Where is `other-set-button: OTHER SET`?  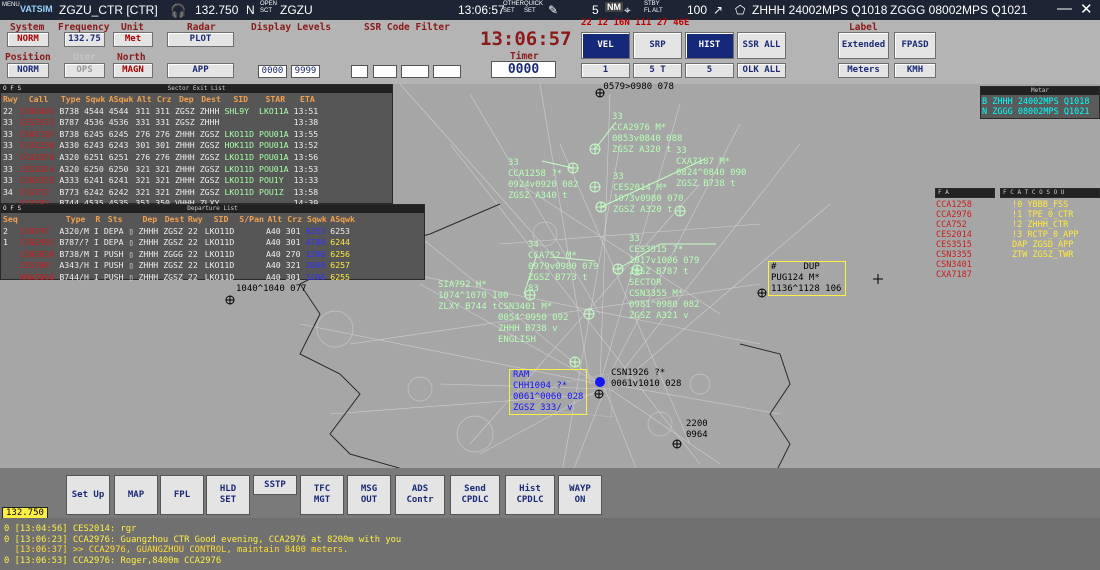 other-set-button: OTHER SET is located at coordinates (513, 8).